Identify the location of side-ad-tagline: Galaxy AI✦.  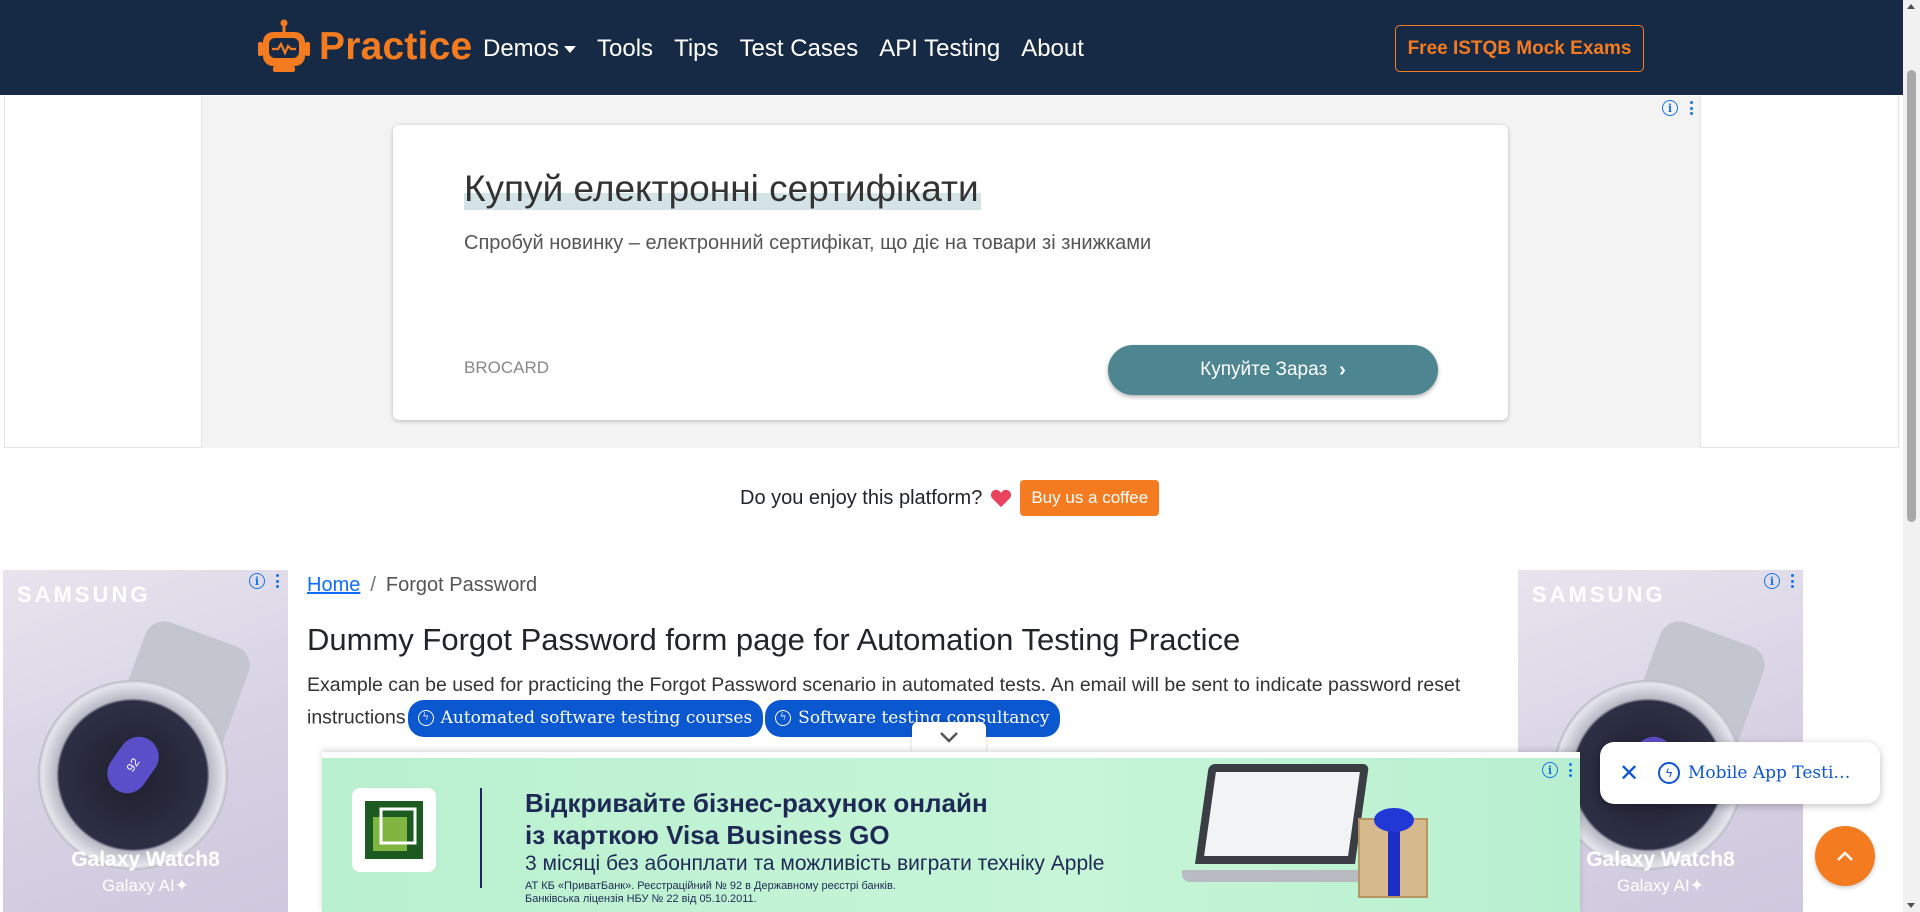
(145, 885).